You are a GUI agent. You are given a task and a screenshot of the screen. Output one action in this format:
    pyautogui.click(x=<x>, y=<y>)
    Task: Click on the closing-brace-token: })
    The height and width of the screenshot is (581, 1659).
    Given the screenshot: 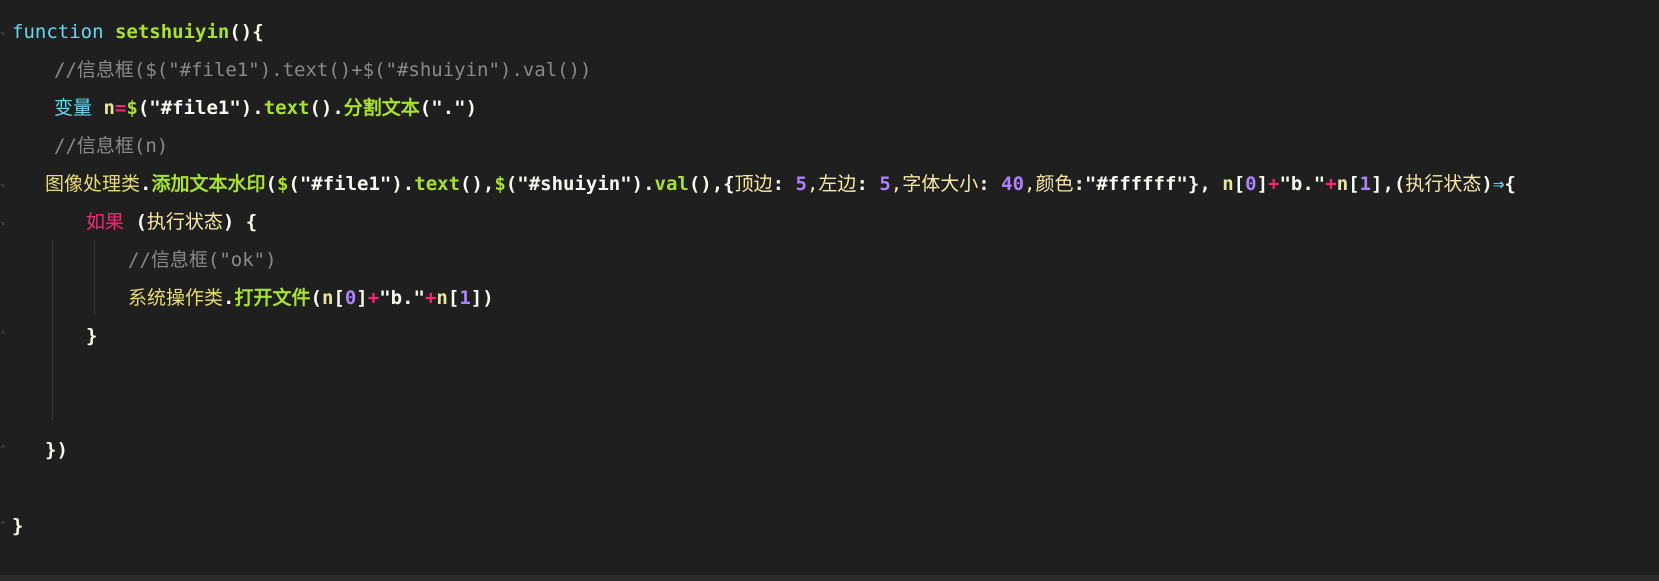 What is the action you would take?
    pyautogui.click(x=56, y=450)
    